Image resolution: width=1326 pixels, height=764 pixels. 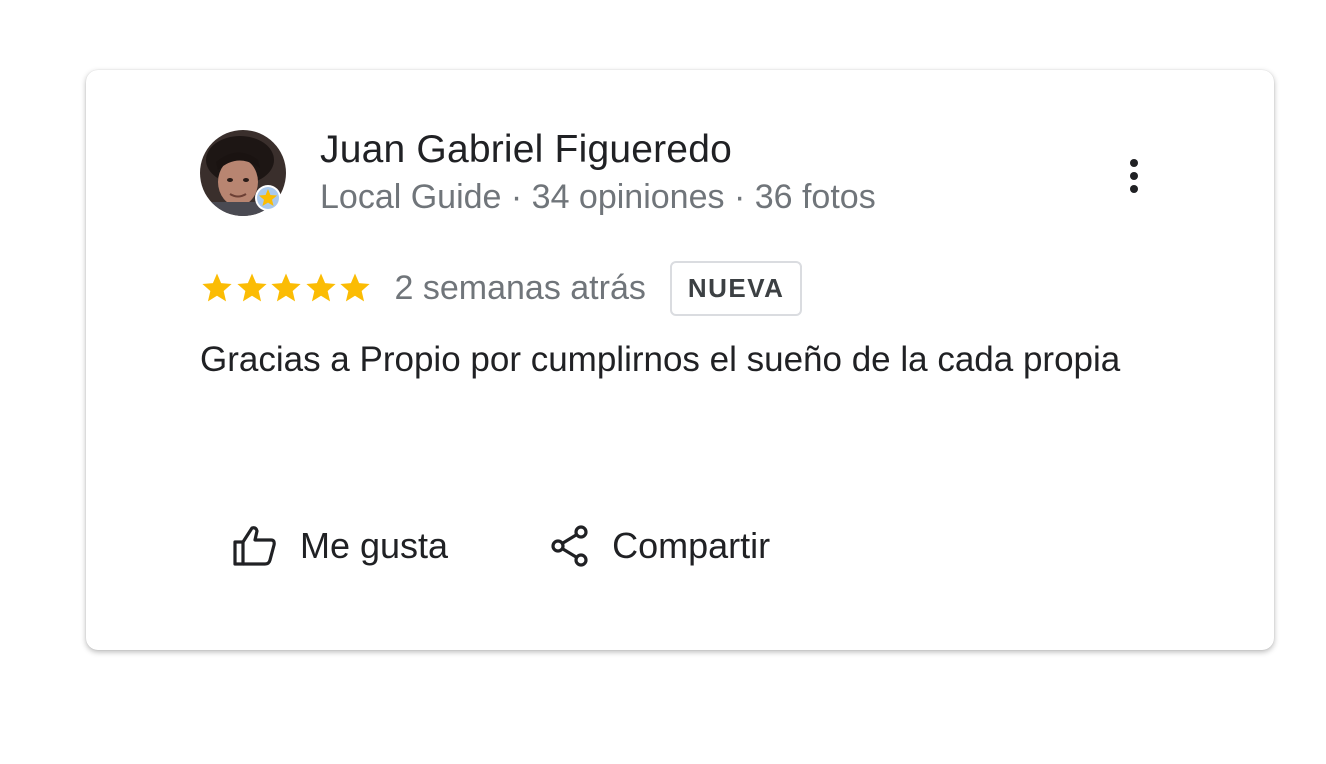 What do you see at coordinates (254, 546) in the screenshot?
I see `thumb-up-icon` at bounding box center [254, 546].